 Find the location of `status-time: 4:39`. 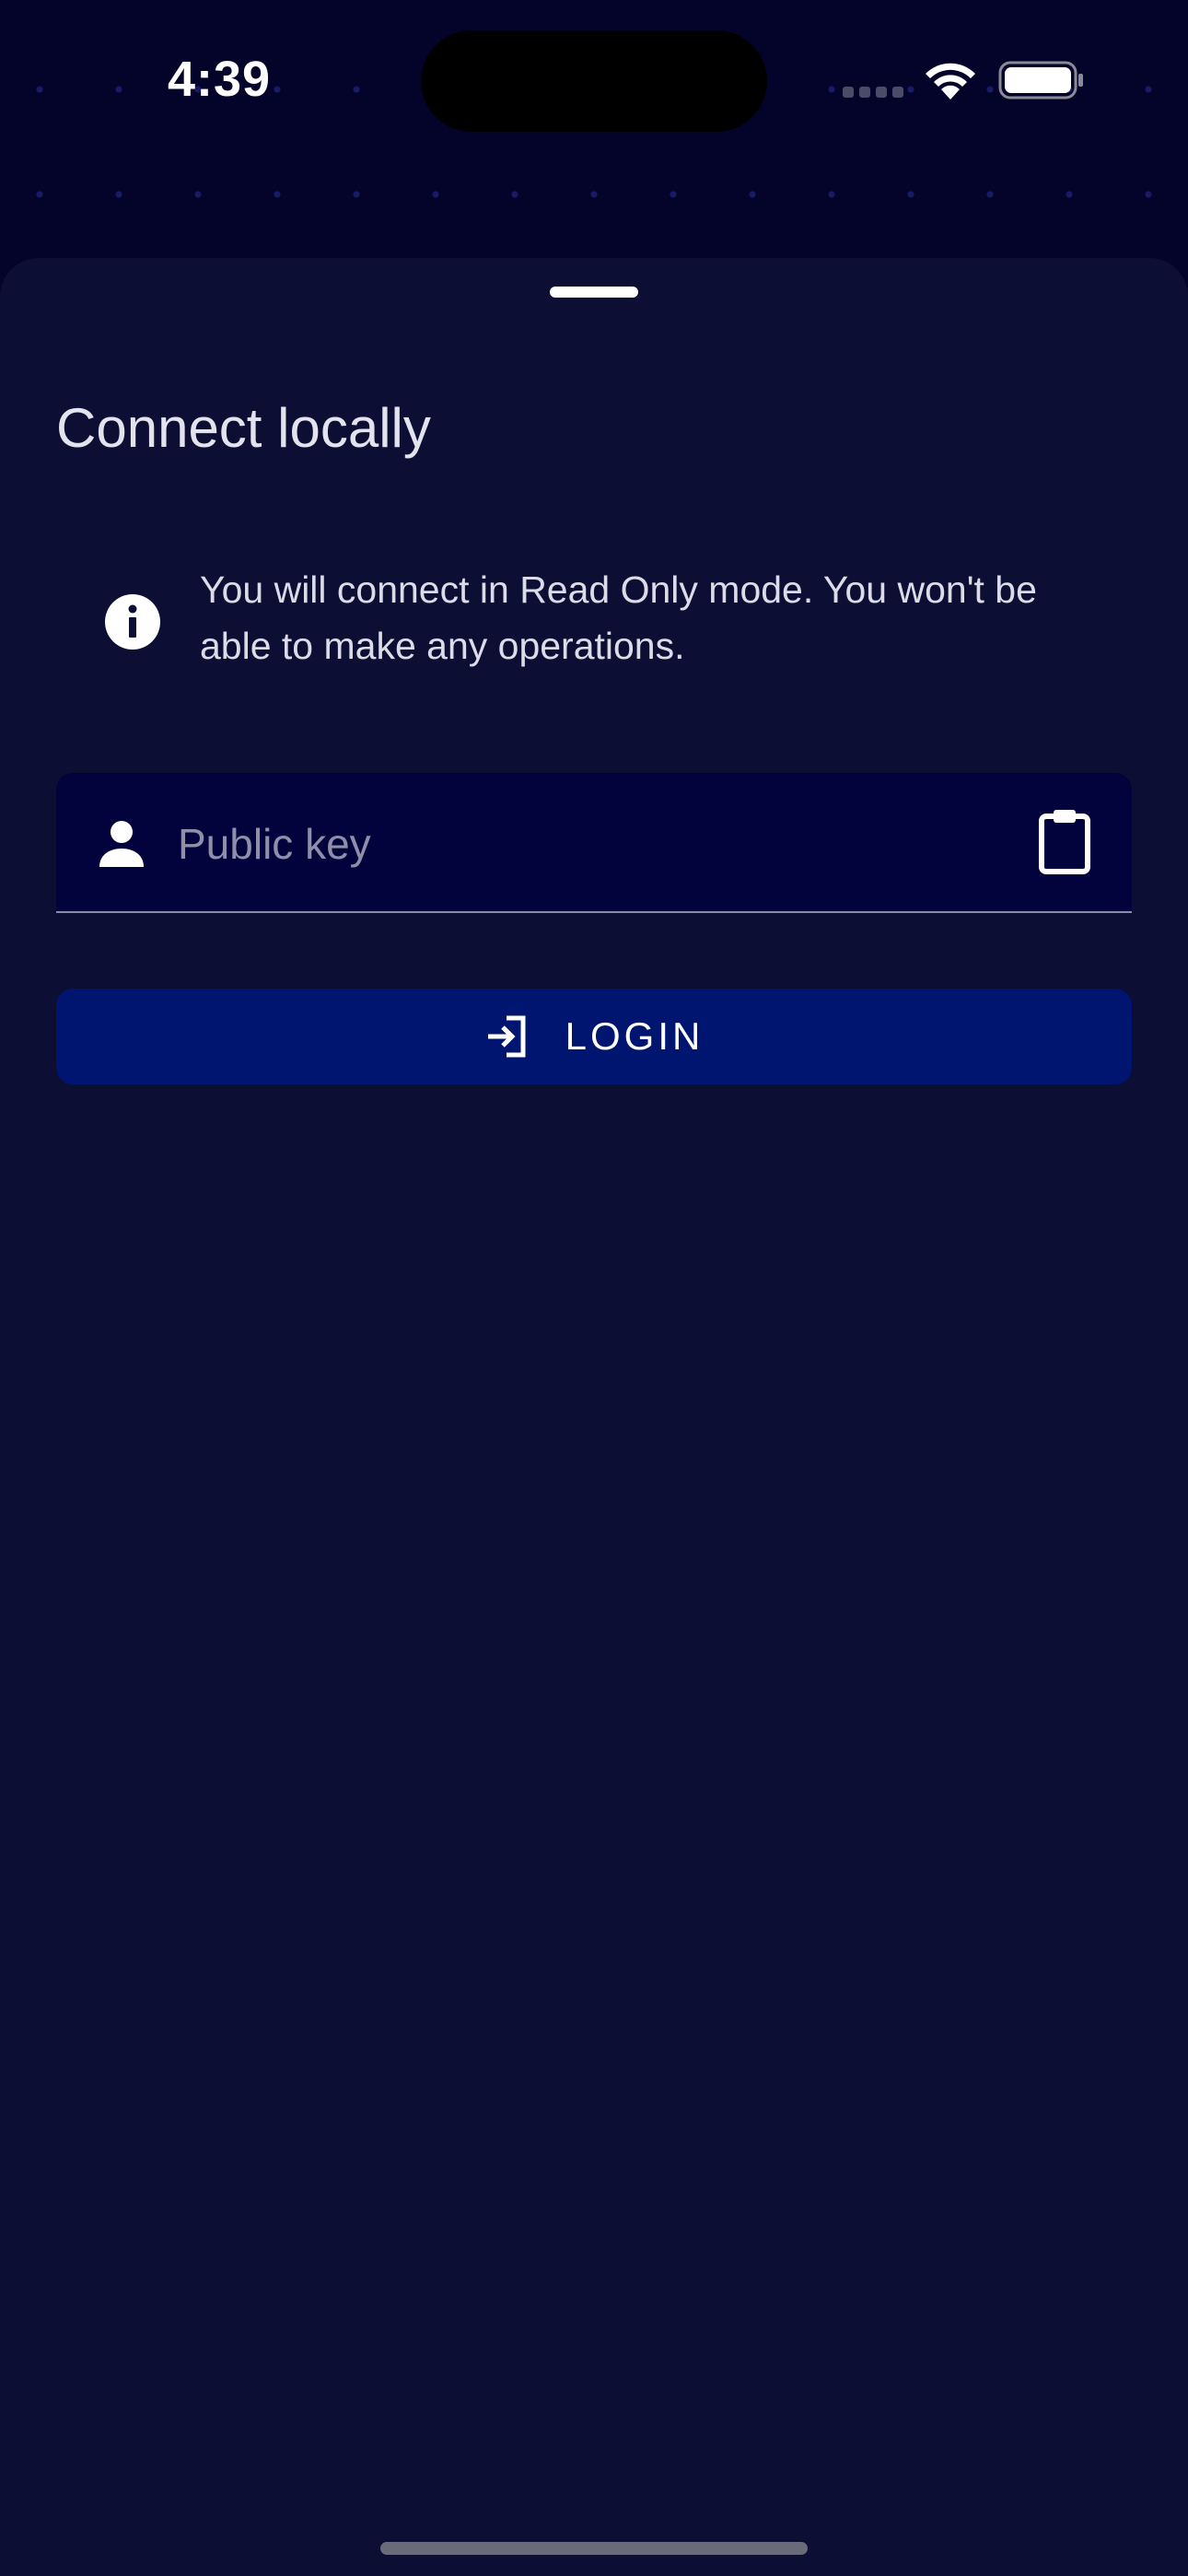

status-time: 4:39 is located at coordinates (220, 79).